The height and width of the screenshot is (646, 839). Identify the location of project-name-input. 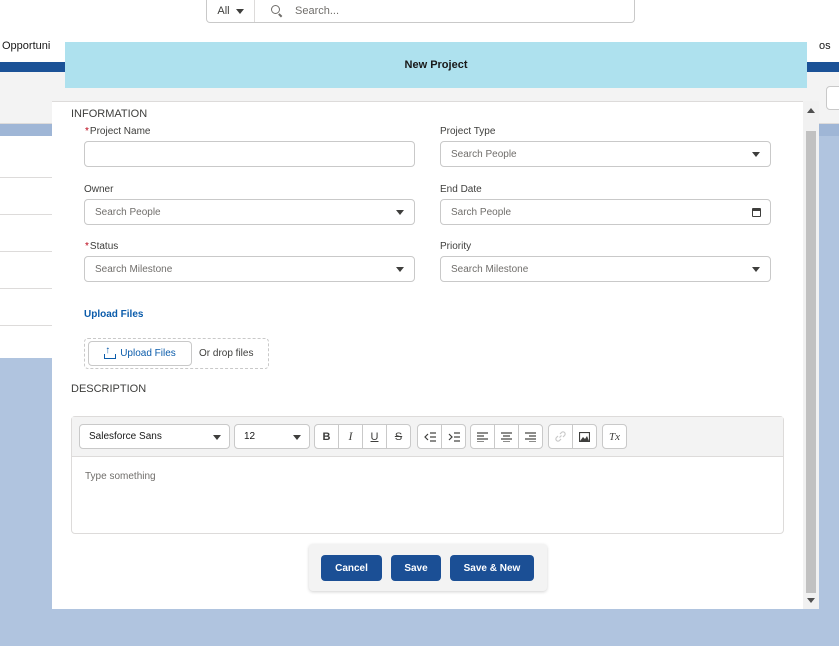
(249, 154).